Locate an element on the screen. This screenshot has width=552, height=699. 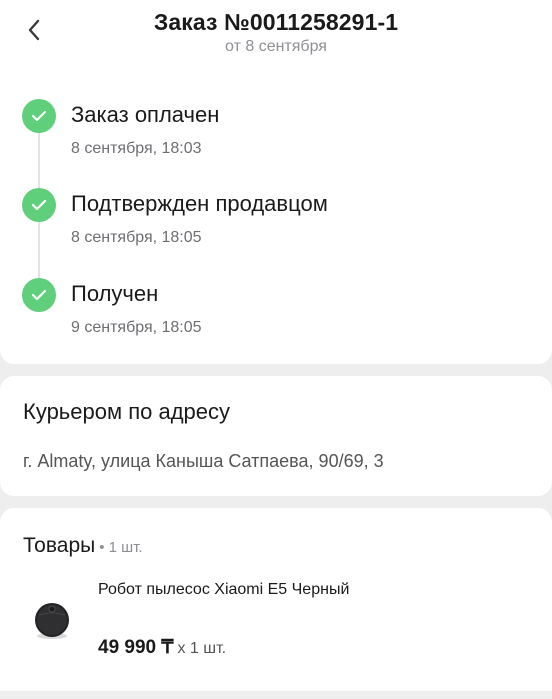
status-step: Получен 9 сентября, 18:05 is located at coordinates (276, 313).